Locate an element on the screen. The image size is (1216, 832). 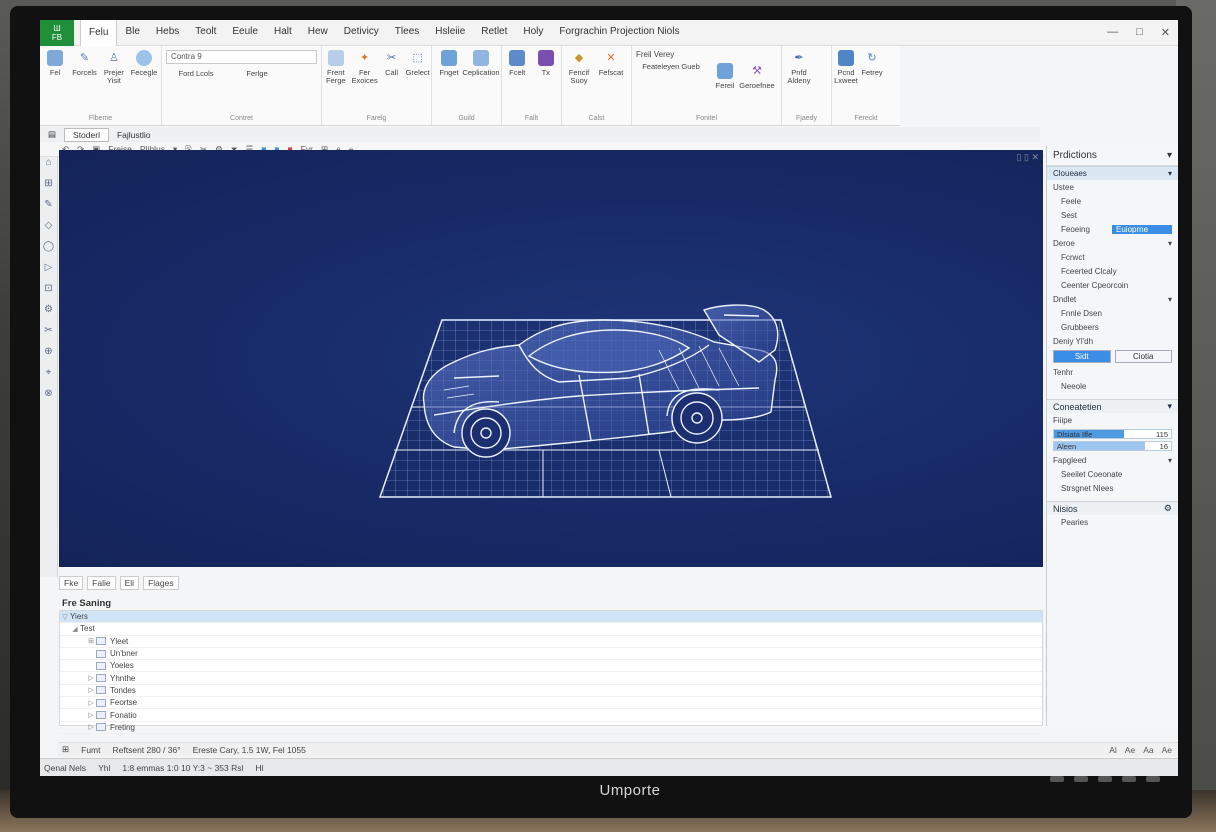
menu-item-help: Holy is located at coordinates (533, 33).